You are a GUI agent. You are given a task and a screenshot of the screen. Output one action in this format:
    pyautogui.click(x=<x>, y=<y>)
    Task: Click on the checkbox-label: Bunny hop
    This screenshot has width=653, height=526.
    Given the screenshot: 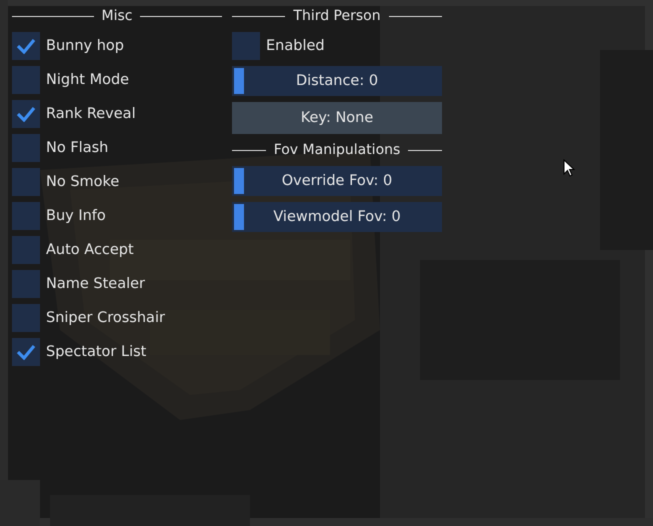 What is the action you would take?
    pyautogui.click(x=85, y=46)
    